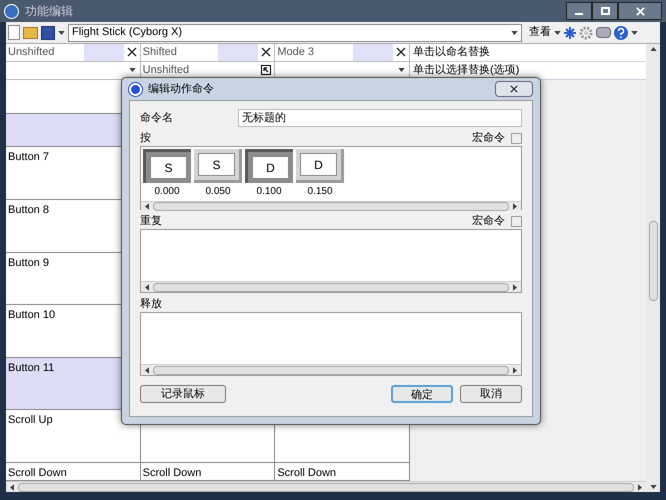 Image resolution: width=666 pixels, height=500 pixels. Describe the element at coordinates (167, 192) in the screenshot. I see `key-time: 0.000` at that location.